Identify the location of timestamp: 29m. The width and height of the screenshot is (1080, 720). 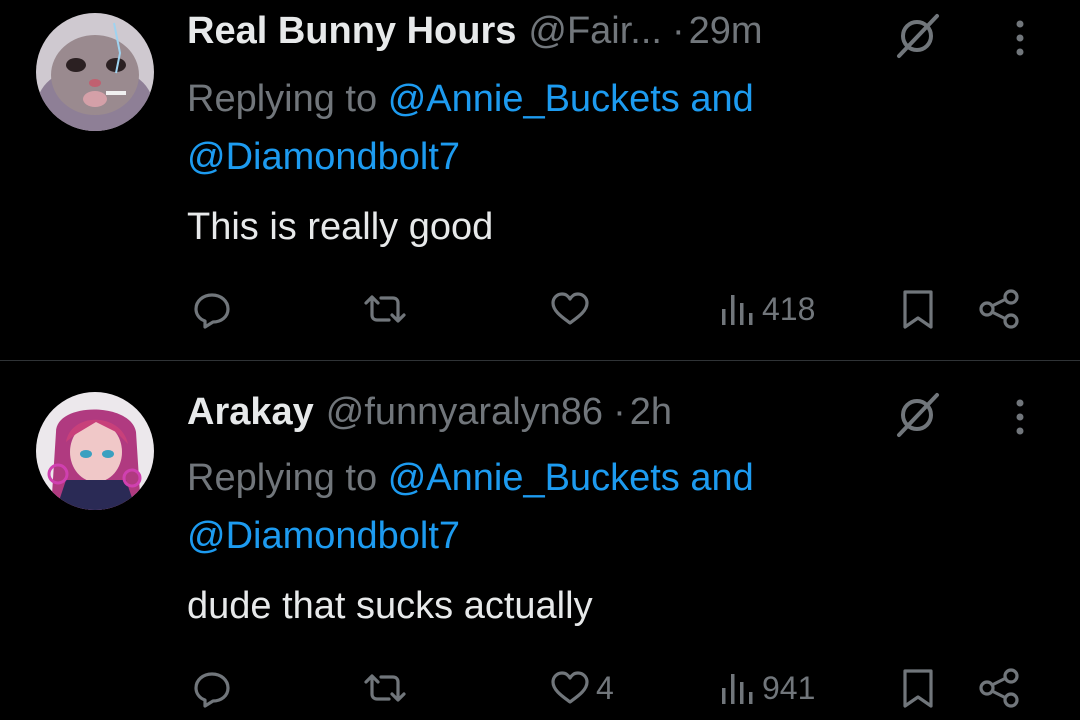
(726, 31).